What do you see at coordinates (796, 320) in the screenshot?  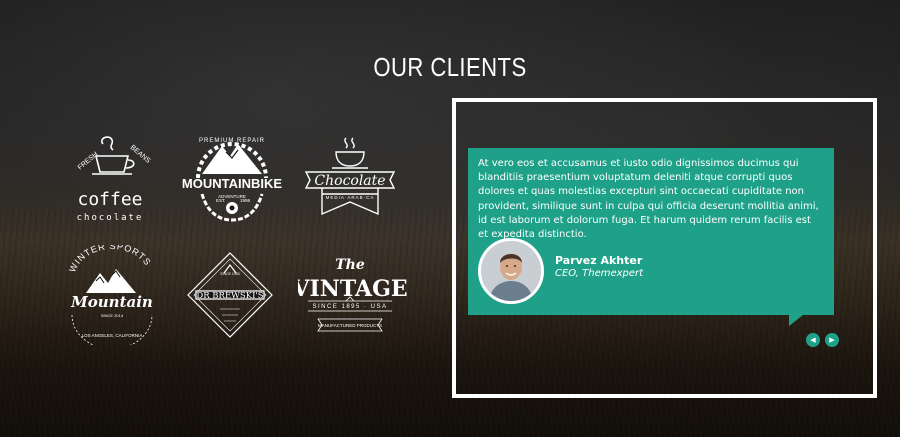 I see `testimonial-bubble-tail` at bounding box center [796, 320].